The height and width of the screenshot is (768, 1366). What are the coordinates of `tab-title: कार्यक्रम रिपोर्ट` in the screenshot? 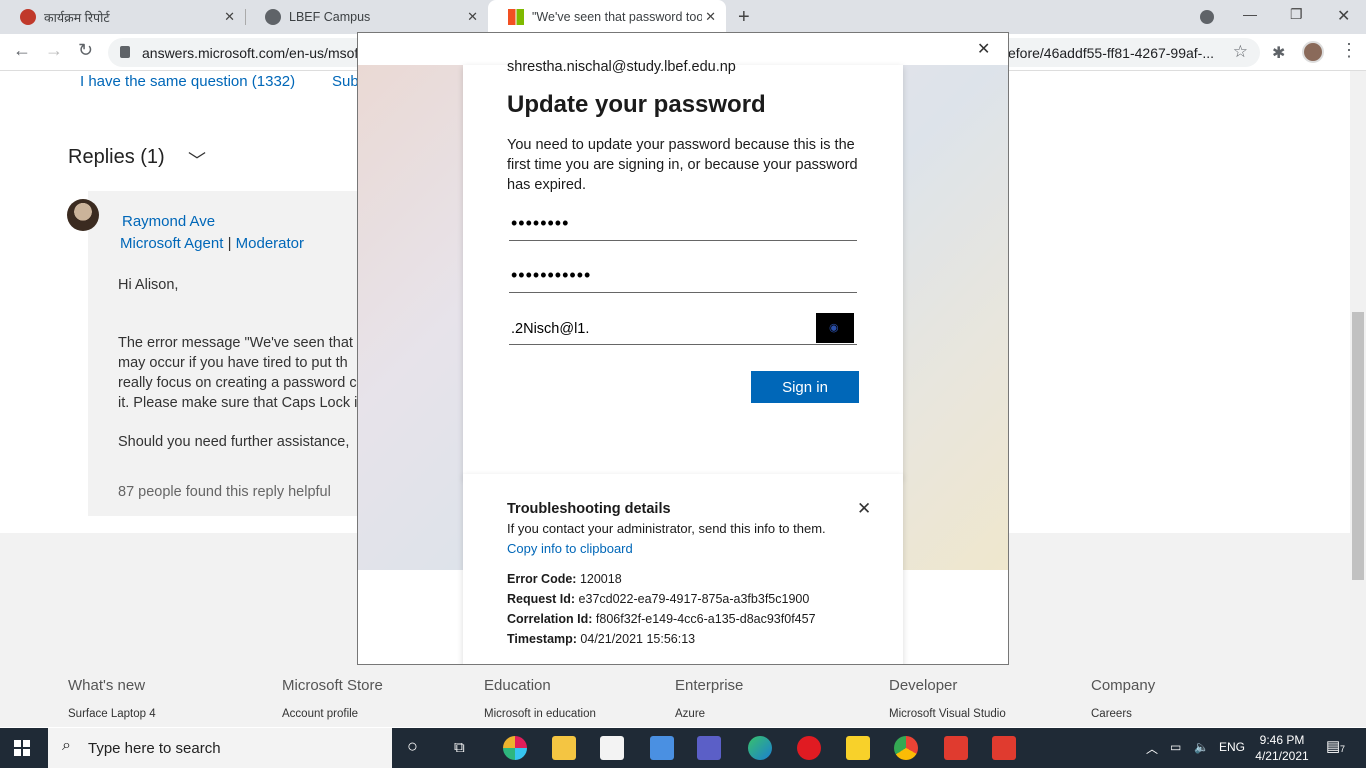 It's located at (77, 17).